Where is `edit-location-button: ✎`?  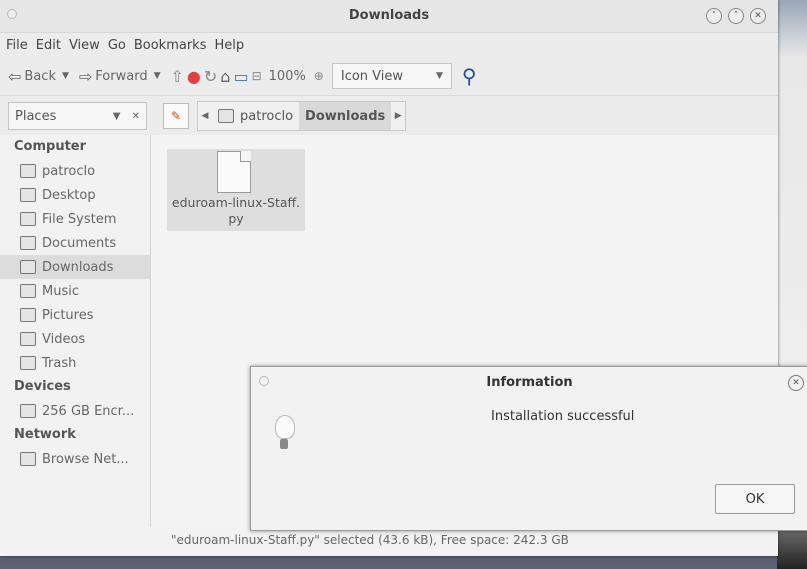
edit-location-button: ✎ is located at coordinates (176, 116).